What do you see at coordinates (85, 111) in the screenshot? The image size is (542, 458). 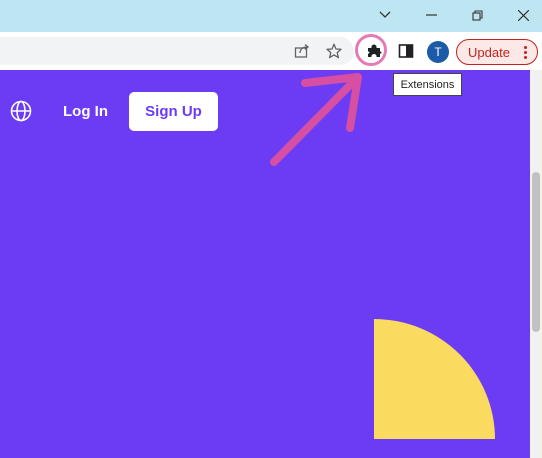 I see `login-link: Log In` at bounding box center [85, 111].